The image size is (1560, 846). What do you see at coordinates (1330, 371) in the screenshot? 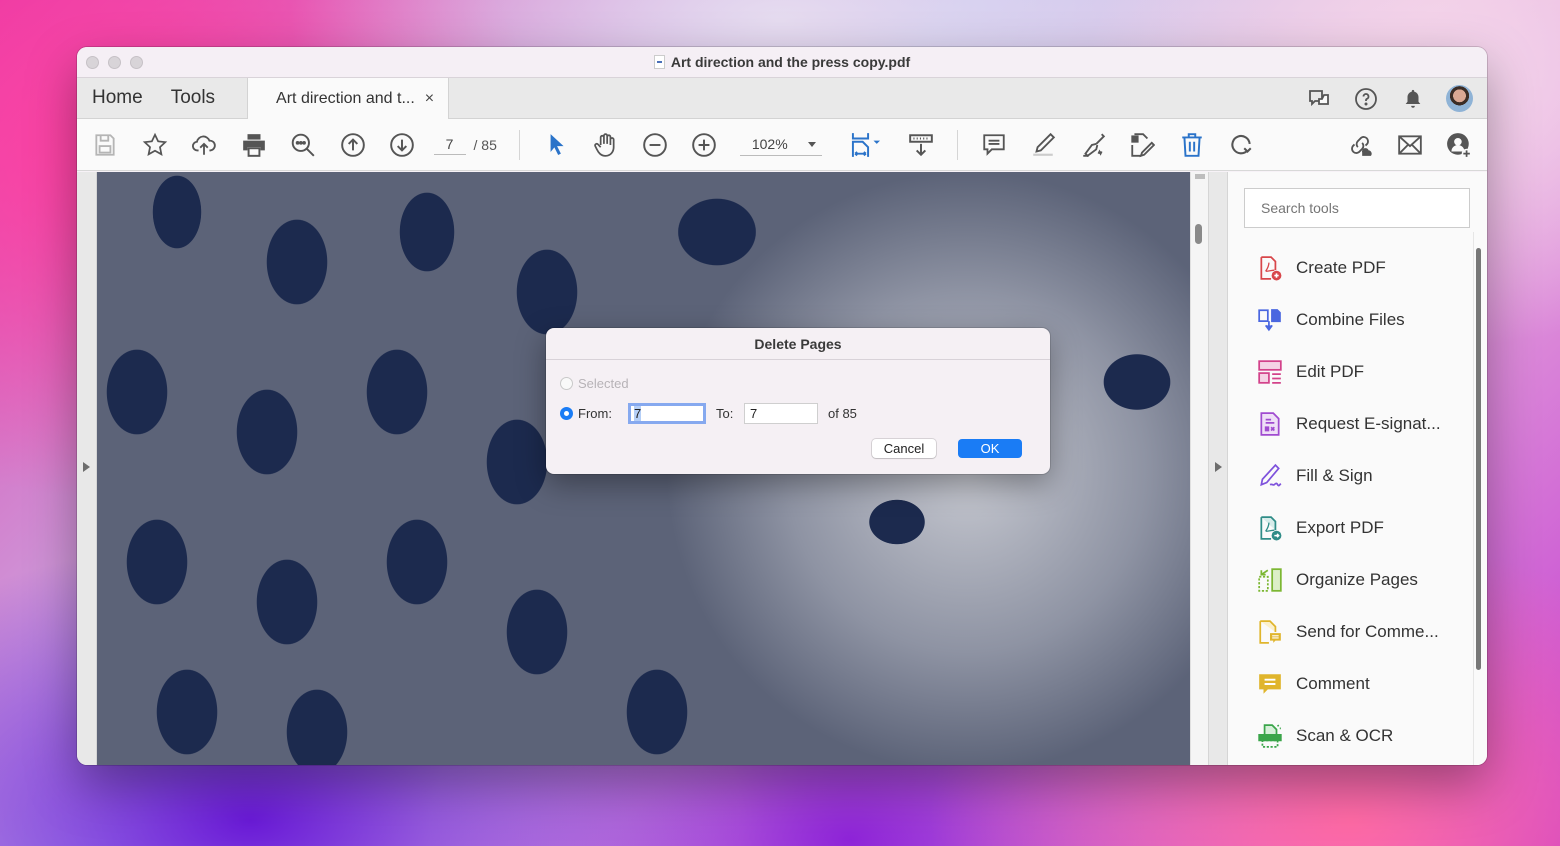
I see `tool-label: Edit PDF` at bounding box center [1330, 371].